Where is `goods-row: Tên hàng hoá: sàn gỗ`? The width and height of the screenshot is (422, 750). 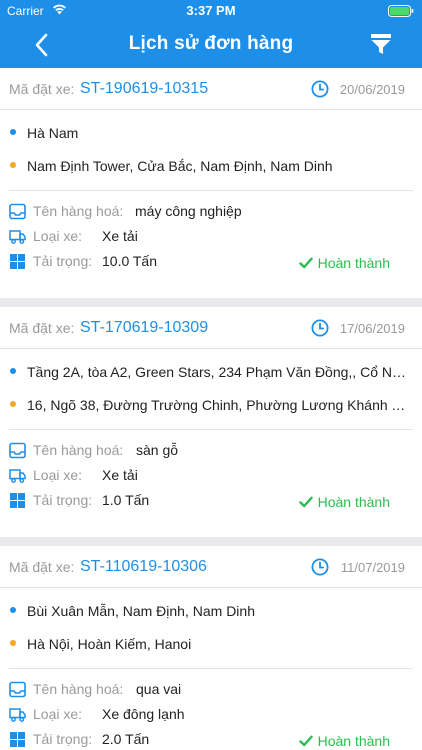 goods-row: Tên hàng hoá: sàn gỗ is located at coordinates (211, 451).